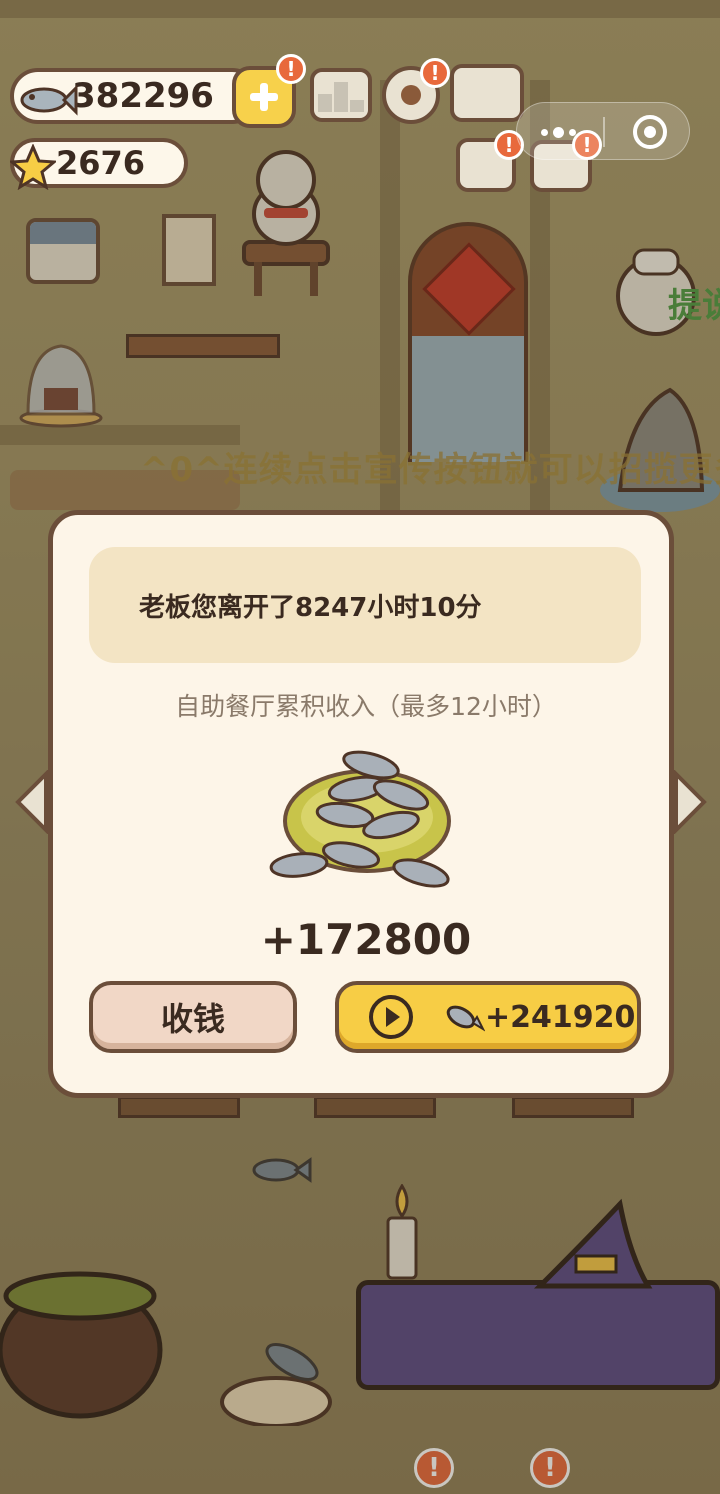  Describe the element at coordinates (560, 1017) in the screenshot. I see `video-reward-amount: +241920` at that location.